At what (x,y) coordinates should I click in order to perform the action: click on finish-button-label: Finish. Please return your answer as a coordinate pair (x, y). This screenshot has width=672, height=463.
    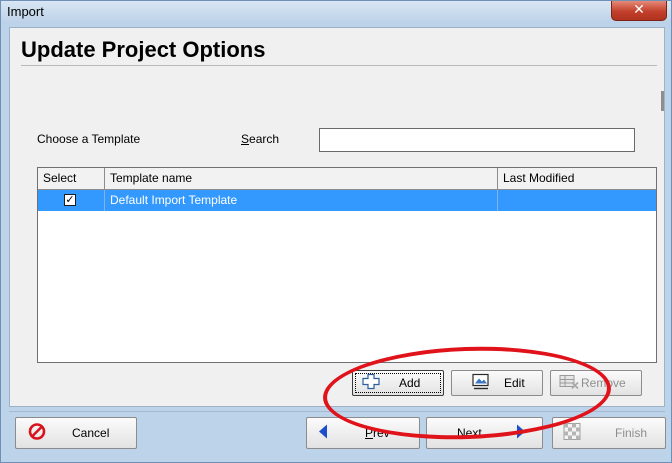
    Looking at the image, I should click on (631, 433).